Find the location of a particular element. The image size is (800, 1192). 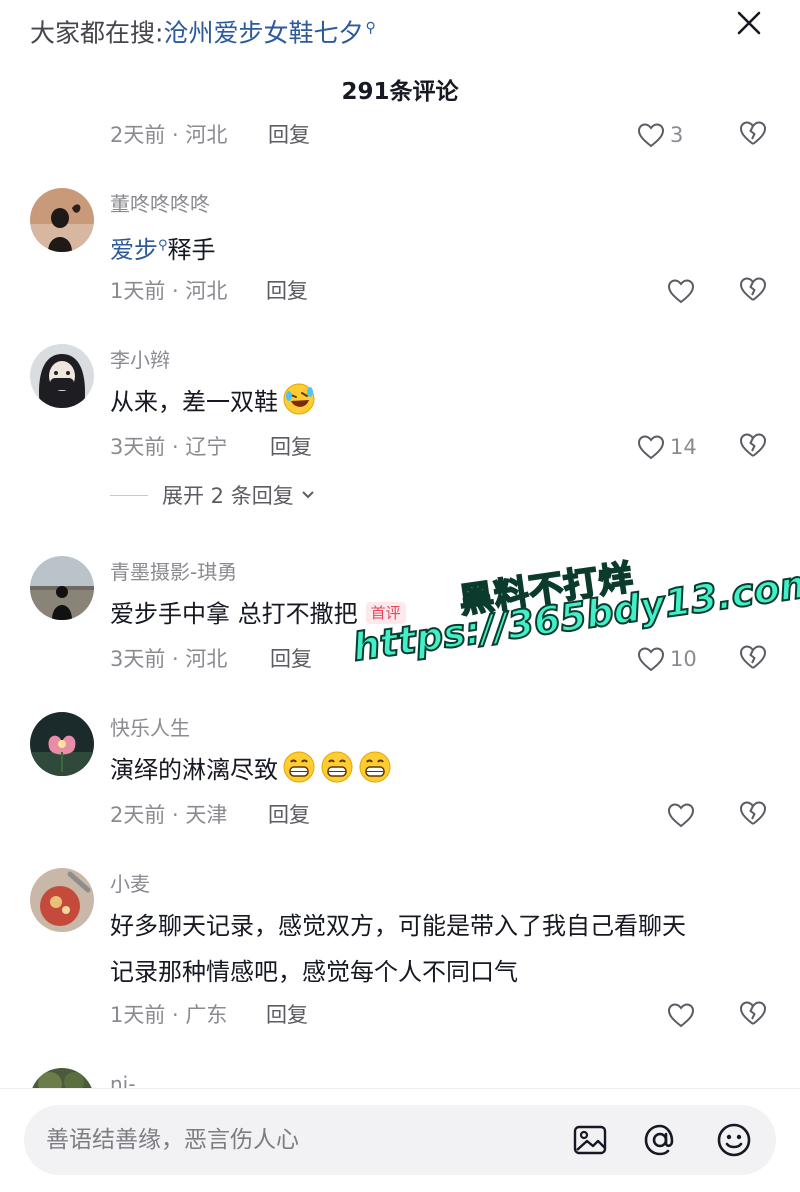

comment-text: 从来，差一双鞋 is located at coordinates (213, 402).